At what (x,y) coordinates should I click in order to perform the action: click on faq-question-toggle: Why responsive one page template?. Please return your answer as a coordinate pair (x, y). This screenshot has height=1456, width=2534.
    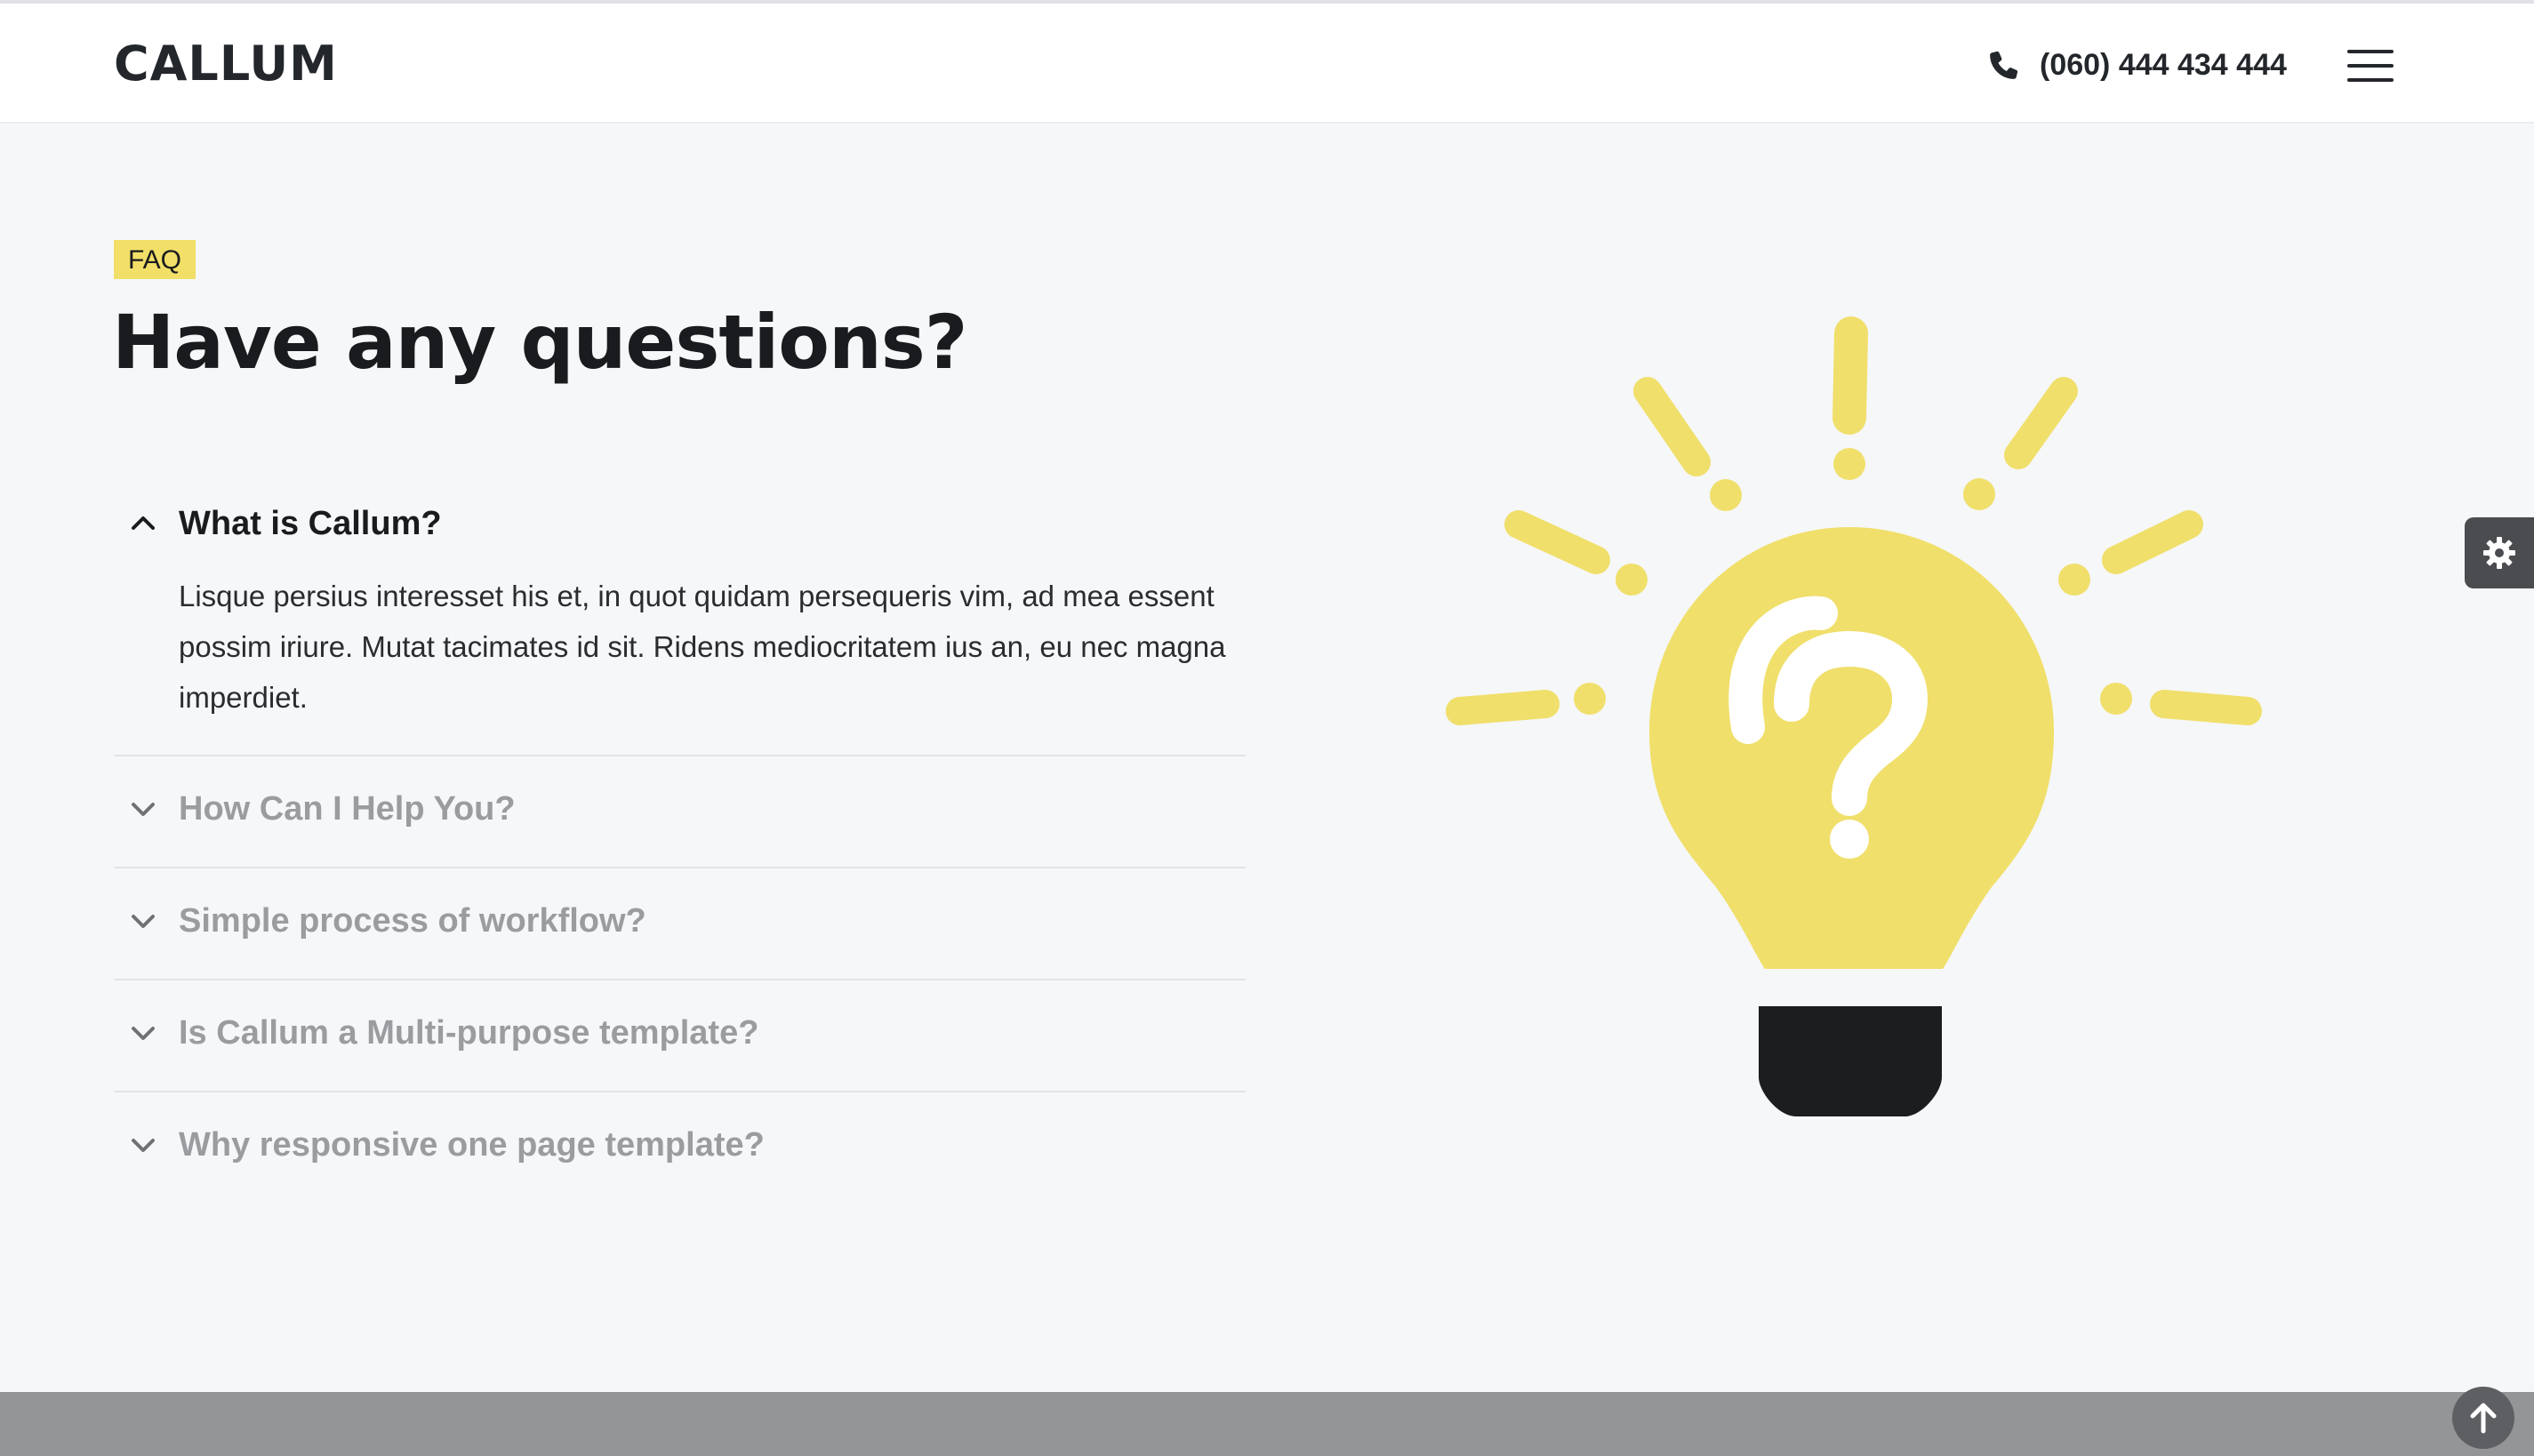
    Looking at the image, I should click on (680, 1147).